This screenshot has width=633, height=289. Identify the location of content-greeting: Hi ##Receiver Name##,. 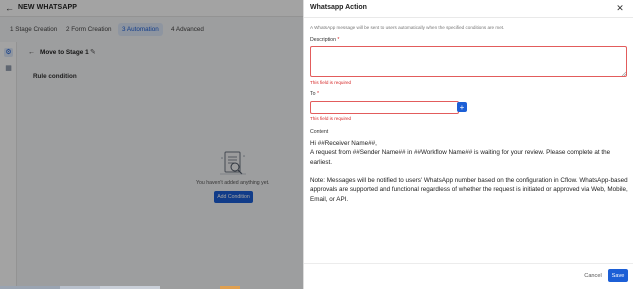
(343, 143).